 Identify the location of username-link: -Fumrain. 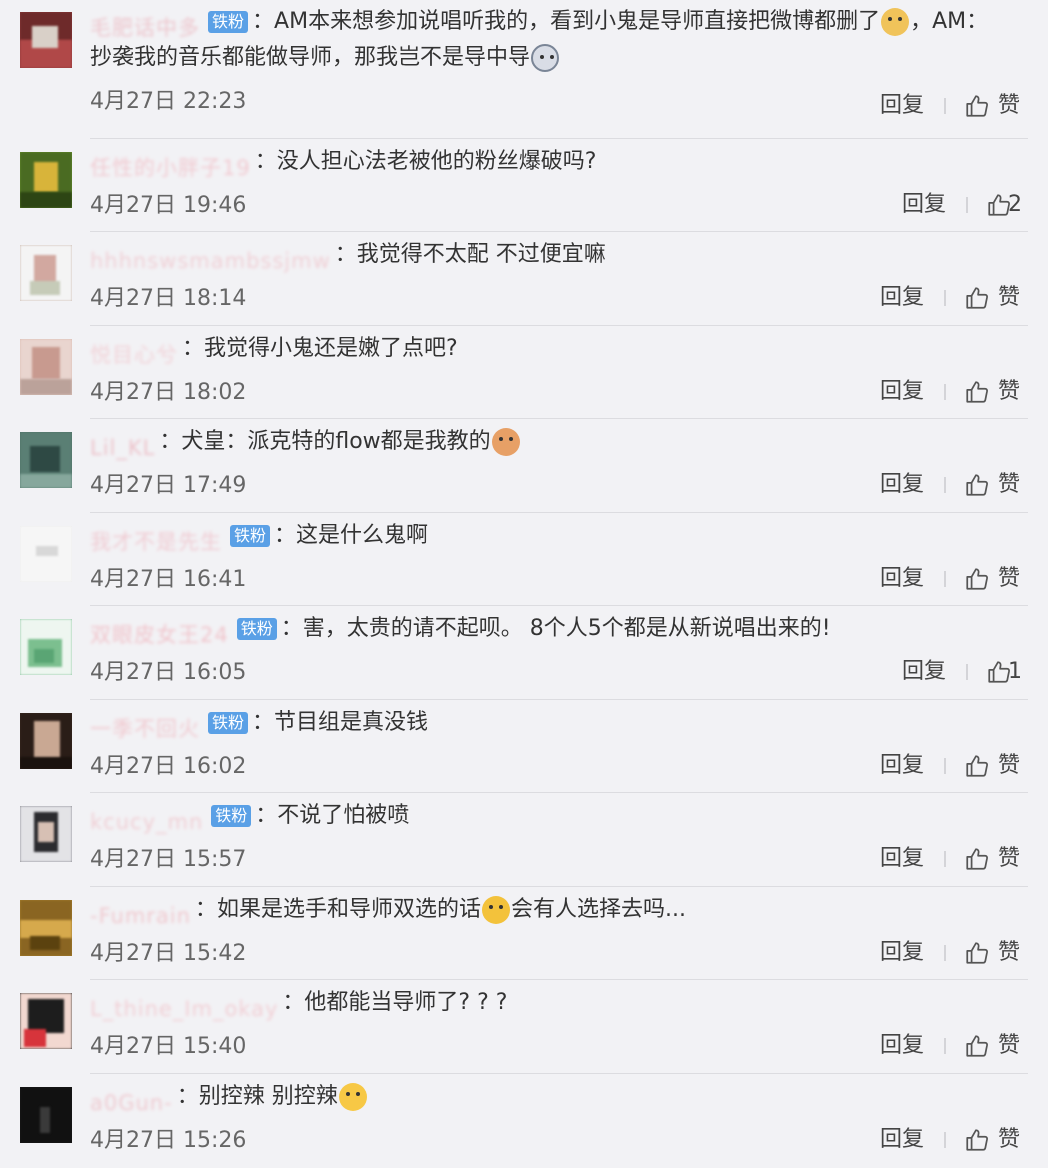
(140, 913).